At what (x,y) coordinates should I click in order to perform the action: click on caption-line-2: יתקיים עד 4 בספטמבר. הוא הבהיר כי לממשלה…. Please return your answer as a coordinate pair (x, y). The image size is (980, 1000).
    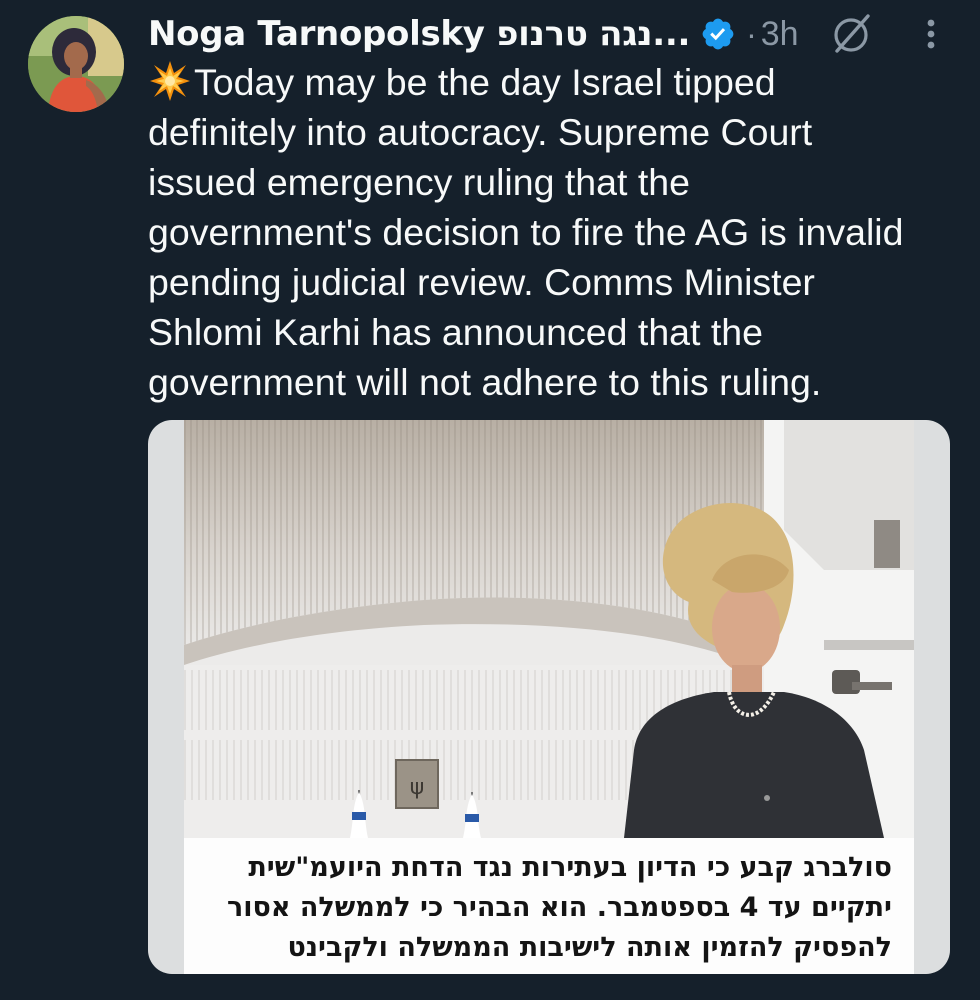
    Looking at the image, I should click on (559, 907).